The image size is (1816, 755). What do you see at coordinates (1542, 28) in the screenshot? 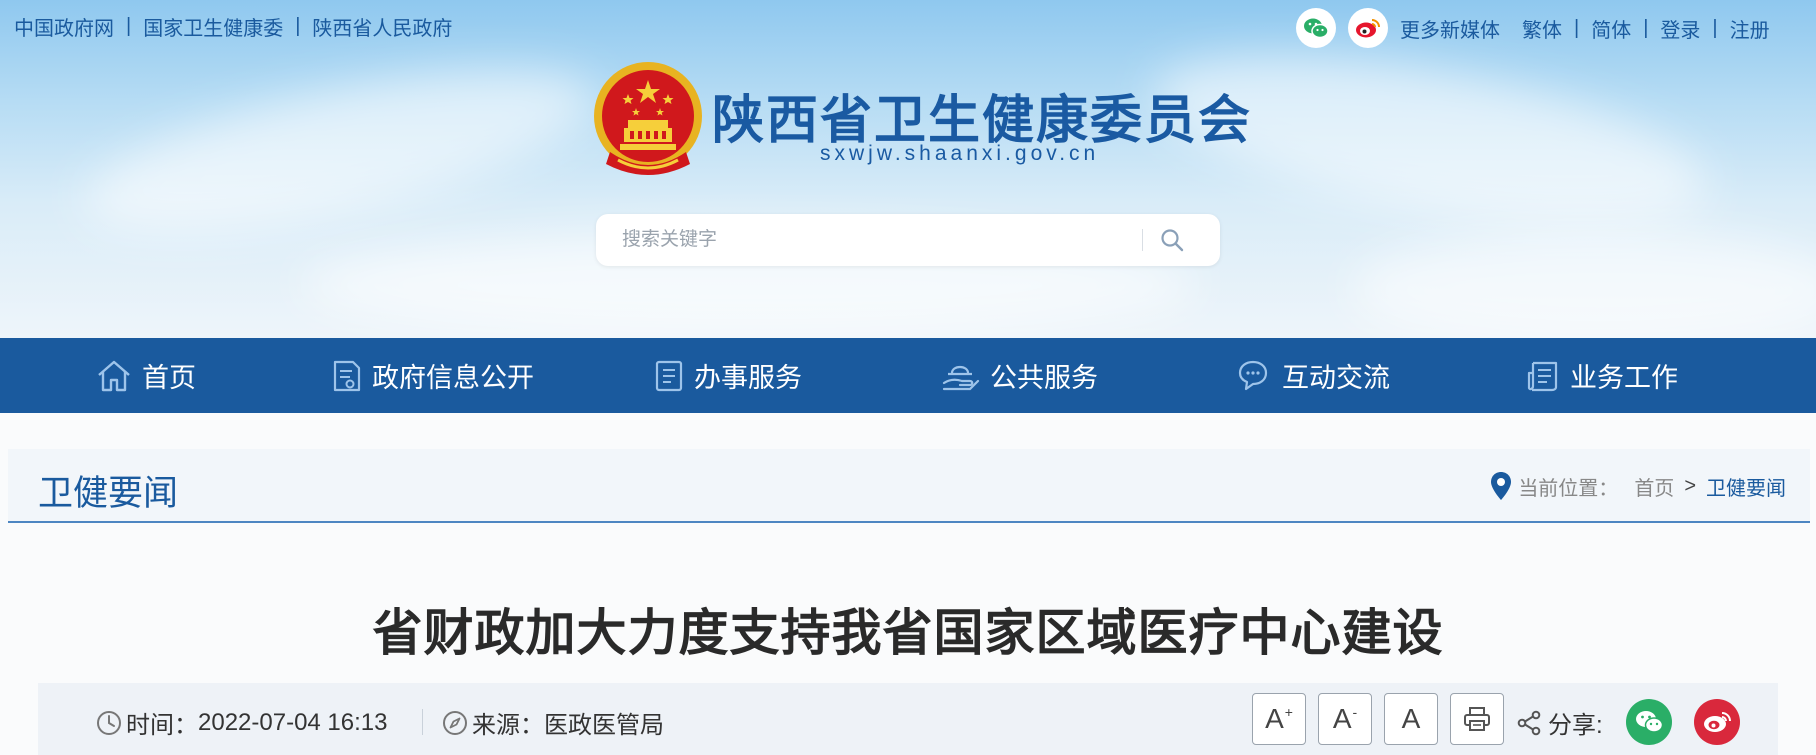
I see `traditional-link: 繁体` at bounding box center [1542, 28].